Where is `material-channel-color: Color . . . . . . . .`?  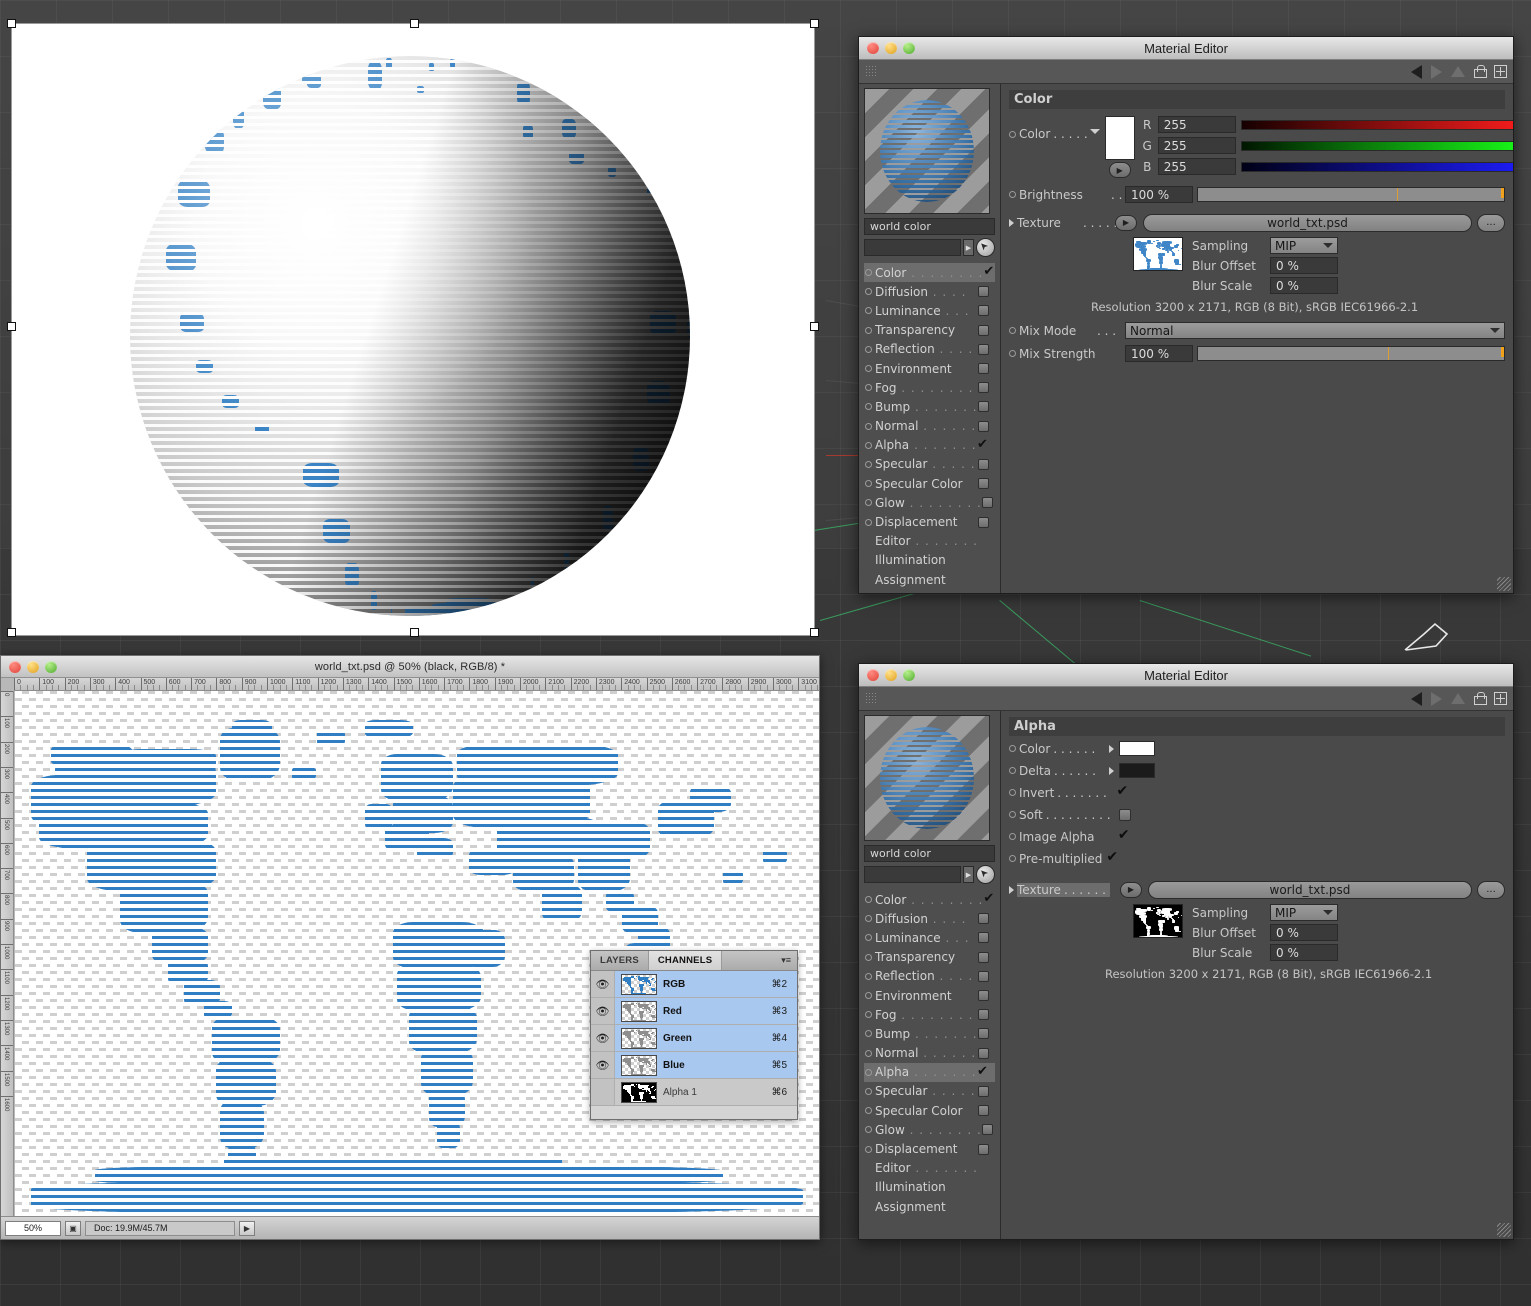
material-channel-color: Color . . . . . . . . is located at coordinates (929, 273).